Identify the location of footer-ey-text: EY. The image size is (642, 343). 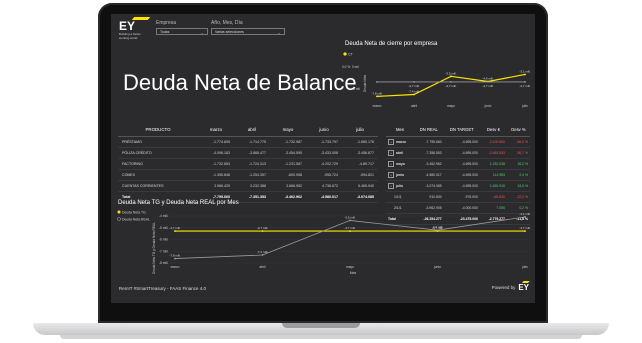
(523, 287).